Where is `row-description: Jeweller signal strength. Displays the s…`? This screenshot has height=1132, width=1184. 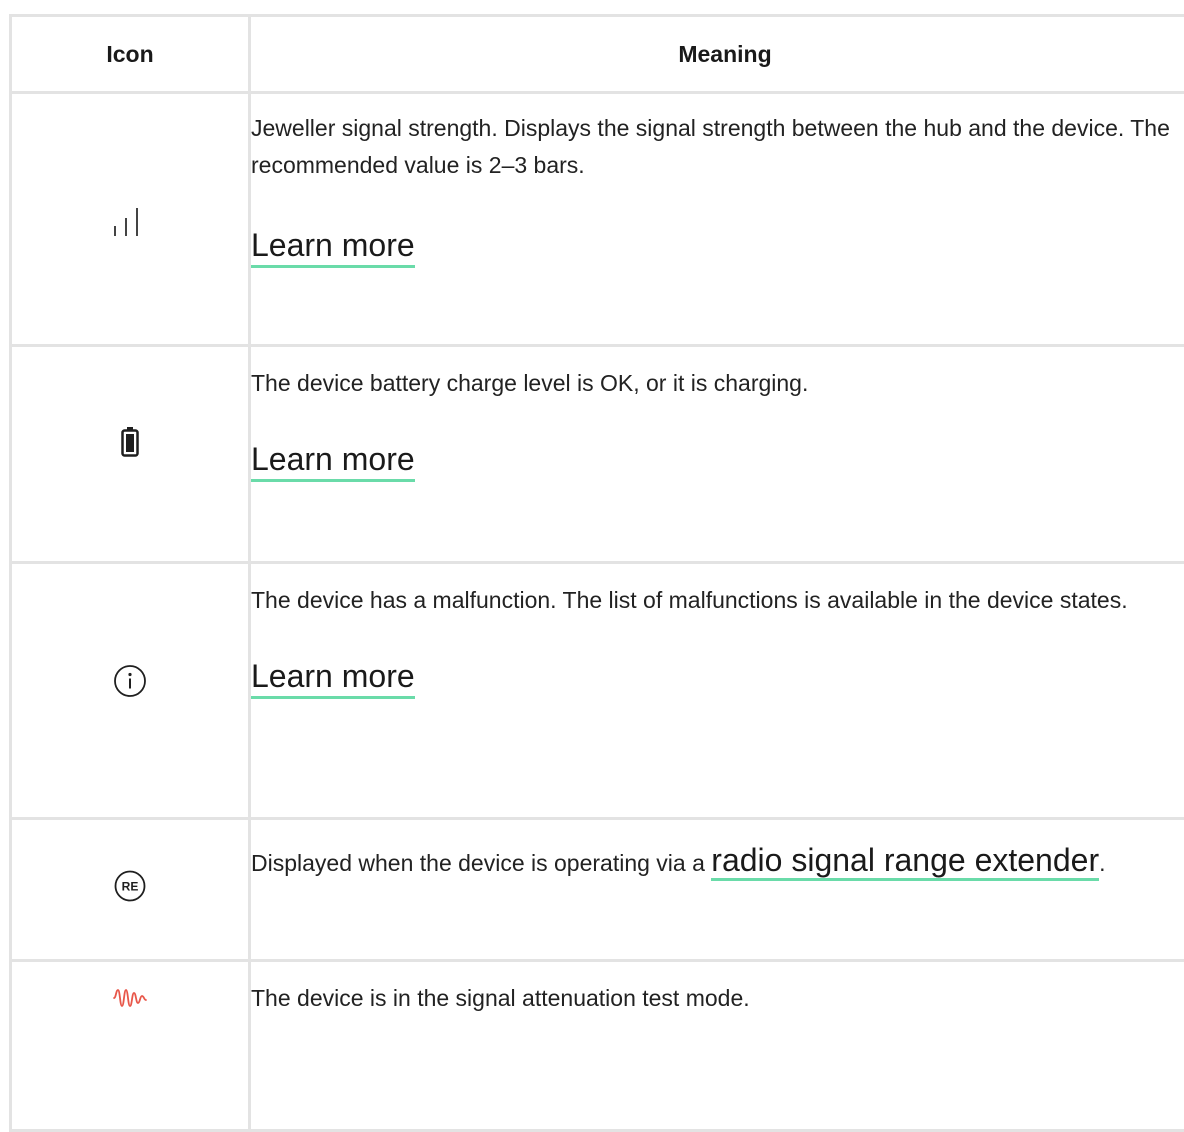 row-description: Jeweller signal strength. Displays the s… is located at coordinates (717, 147).